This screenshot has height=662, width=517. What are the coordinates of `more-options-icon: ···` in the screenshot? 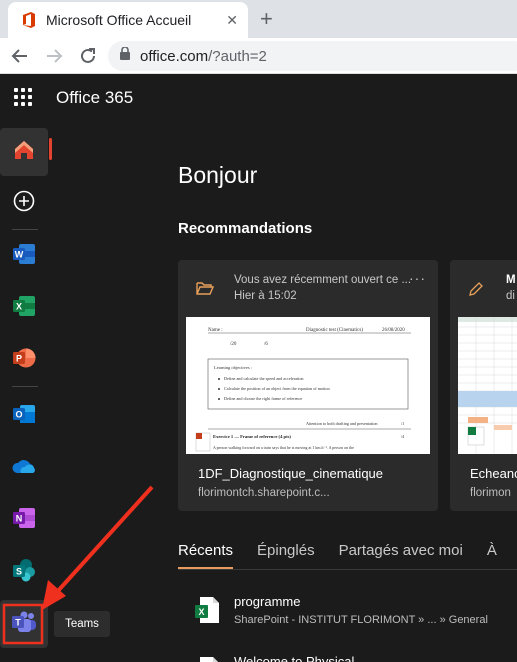 It's located at (417, 278).